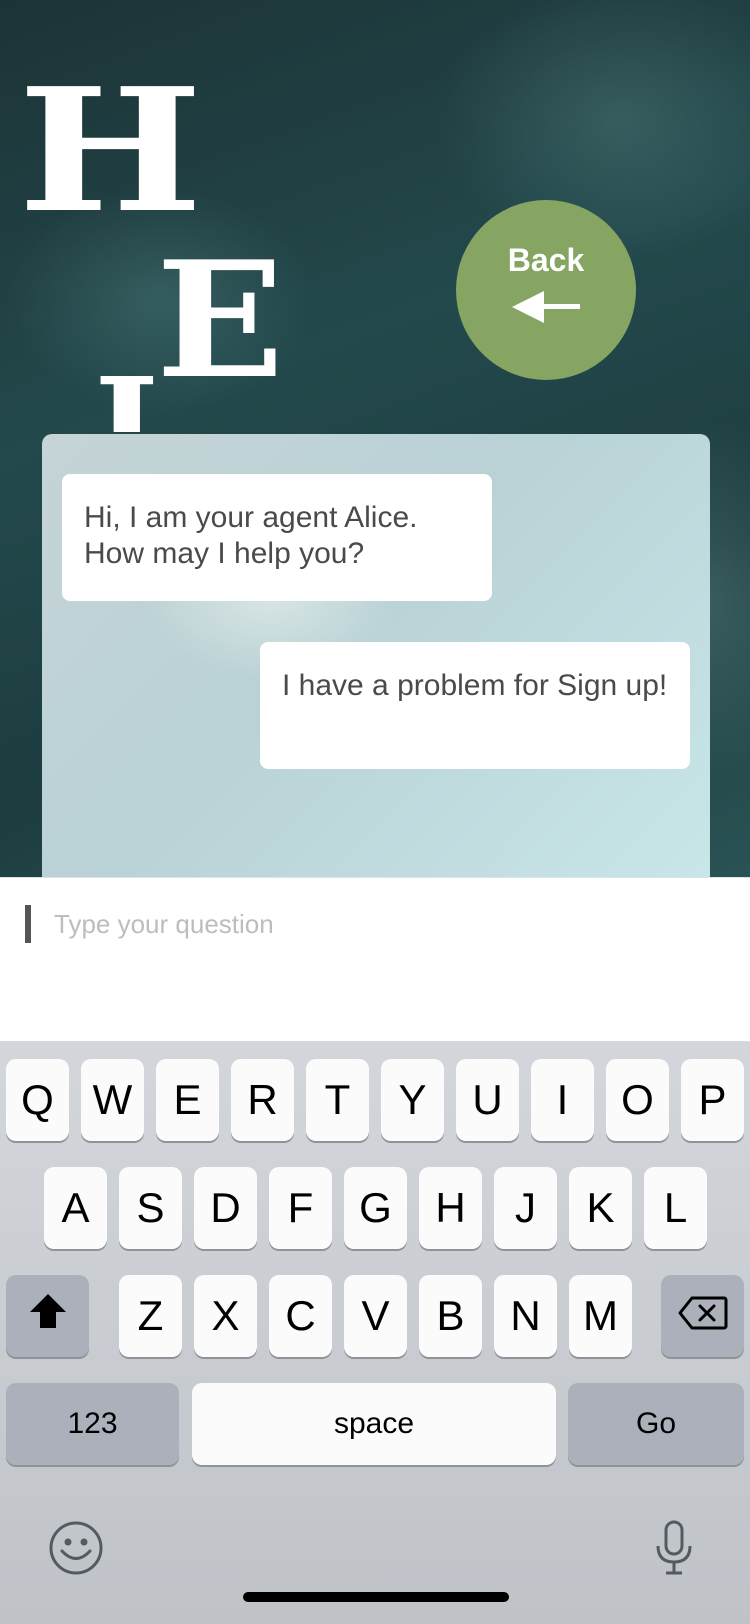  What do you see at coordinates (412, 1100) in the screenshot?
I see `key-y: Y` at bounding box center [412, 1100].